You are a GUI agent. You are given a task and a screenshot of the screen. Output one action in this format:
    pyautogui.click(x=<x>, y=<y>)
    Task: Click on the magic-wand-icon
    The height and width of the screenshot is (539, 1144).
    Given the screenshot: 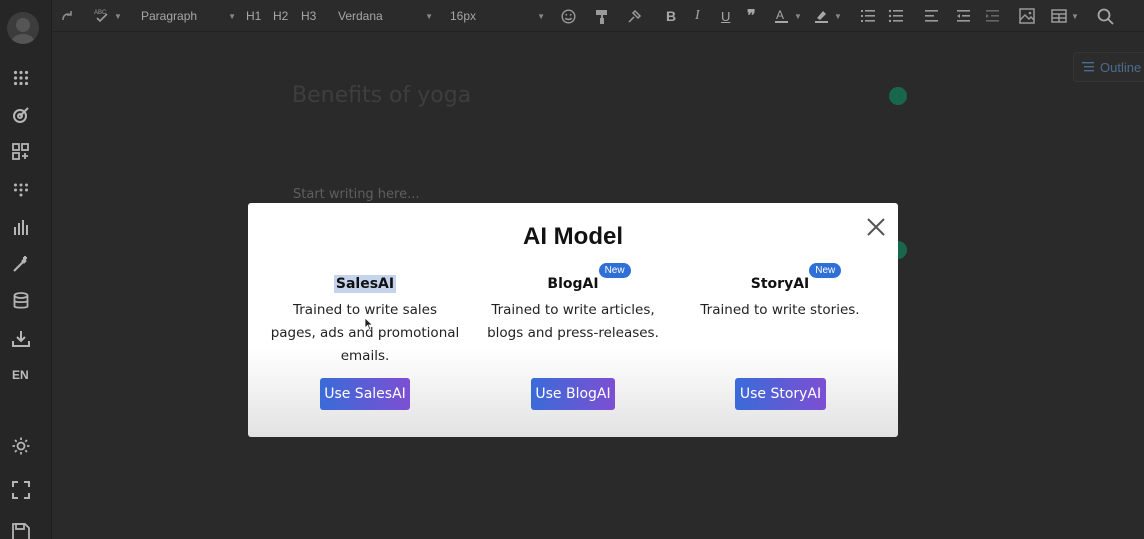 What is the action you would take?
    pyautogui.click(x=21, y=264)
    